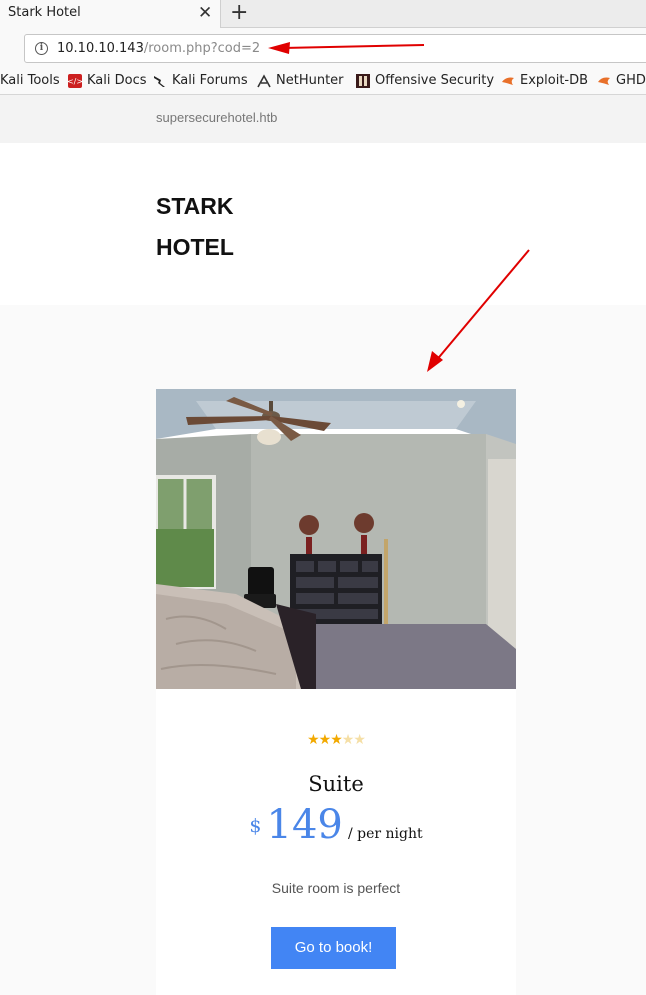 This screenshot has height=995, width=646. What do you see at coordinates (195, 227) in the screenshot?
I see `site-brand: STARK HOTEL` at bounding box center [195, 227].